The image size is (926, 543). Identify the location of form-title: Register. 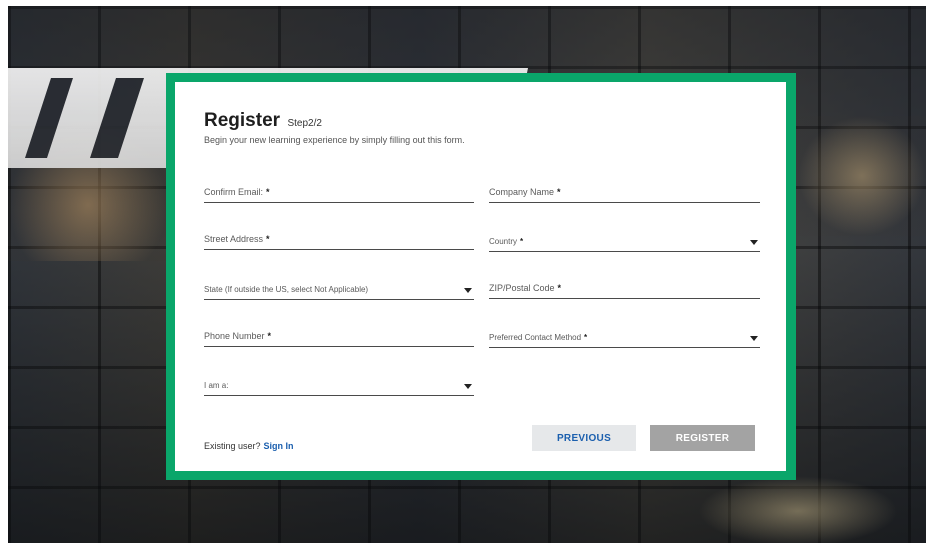
(242, 120).